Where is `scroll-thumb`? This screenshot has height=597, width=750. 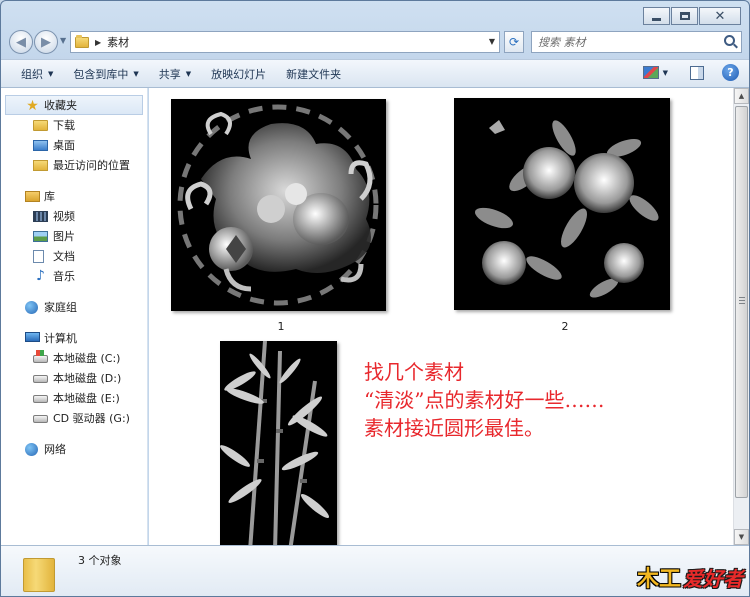
scroll-thumb is located at coordinates (741, 302).